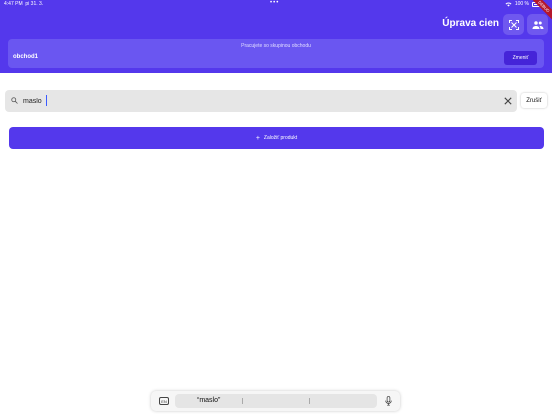 The image size is (552, 414). I want to click on status-bar: 4:47 PM pi 31. 3. ••• 100 %, so click(276, 5).